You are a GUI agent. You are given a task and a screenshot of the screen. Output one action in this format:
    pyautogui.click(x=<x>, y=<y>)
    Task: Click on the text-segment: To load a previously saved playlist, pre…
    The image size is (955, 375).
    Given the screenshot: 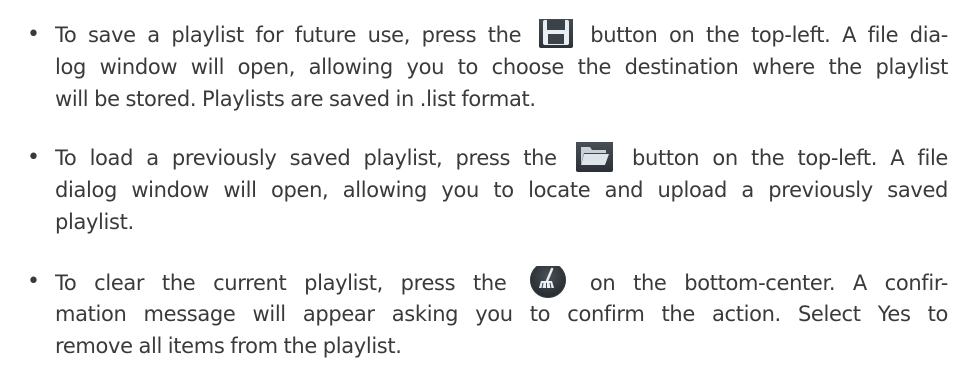 What is the action you would take?
    pyautogui.click(x=306, y=158)
    